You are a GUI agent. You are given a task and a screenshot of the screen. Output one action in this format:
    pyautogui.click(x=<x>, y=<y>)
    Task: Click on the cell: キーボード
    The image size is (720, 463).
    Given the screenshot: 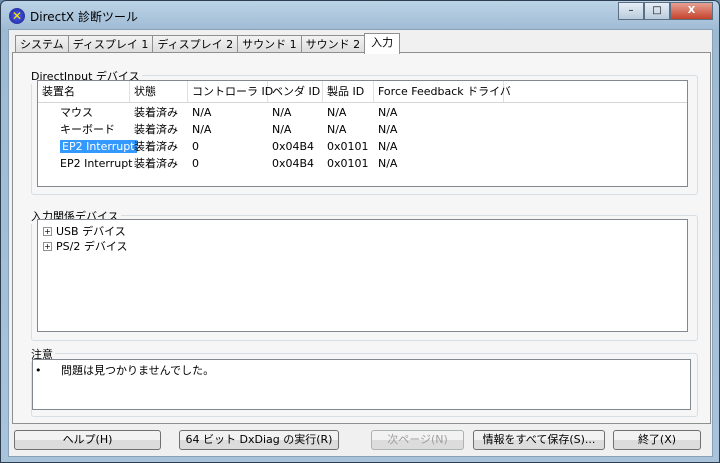 What is the action you would take?
    pyautogui.click(x=87, y=129)
    